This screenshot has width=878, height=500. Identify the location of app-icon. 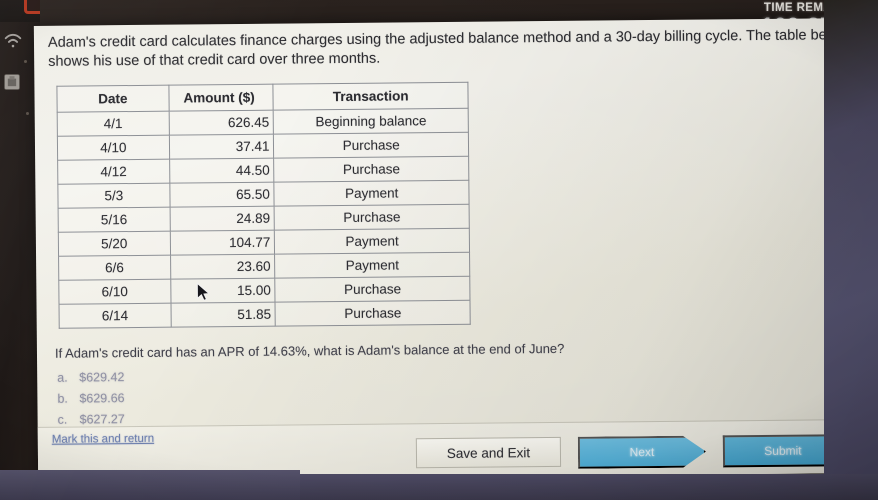
(12, 84).